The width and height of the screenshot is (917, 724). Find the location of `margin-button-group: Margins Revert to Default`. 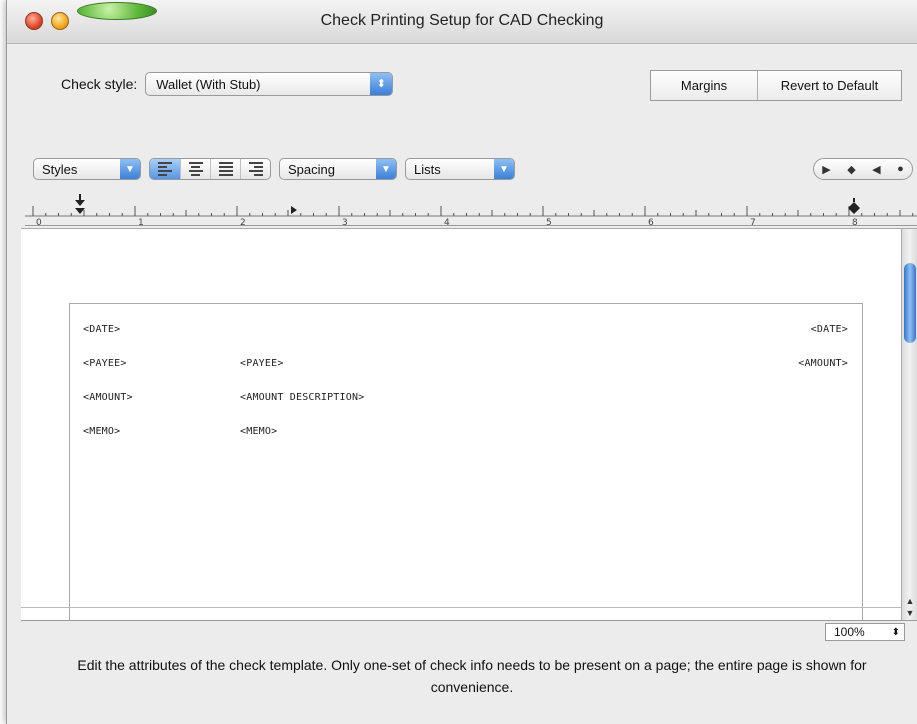

margin-button-group: Margins Revert to Default is located at coordinates (776, 85).